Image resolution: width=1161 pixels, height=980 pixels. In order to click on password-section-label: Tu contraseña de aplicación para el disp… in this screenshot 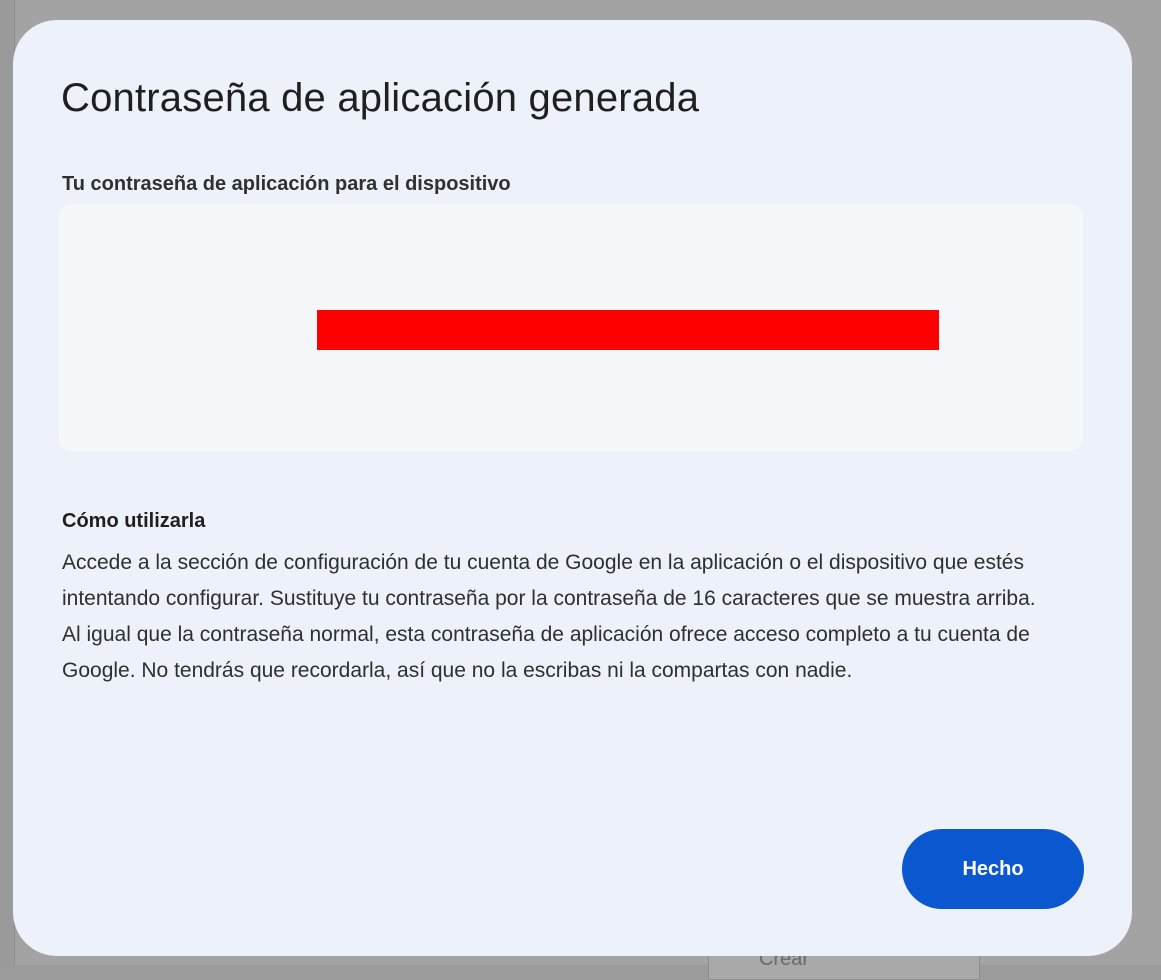, I will do `click(286, 184)`.